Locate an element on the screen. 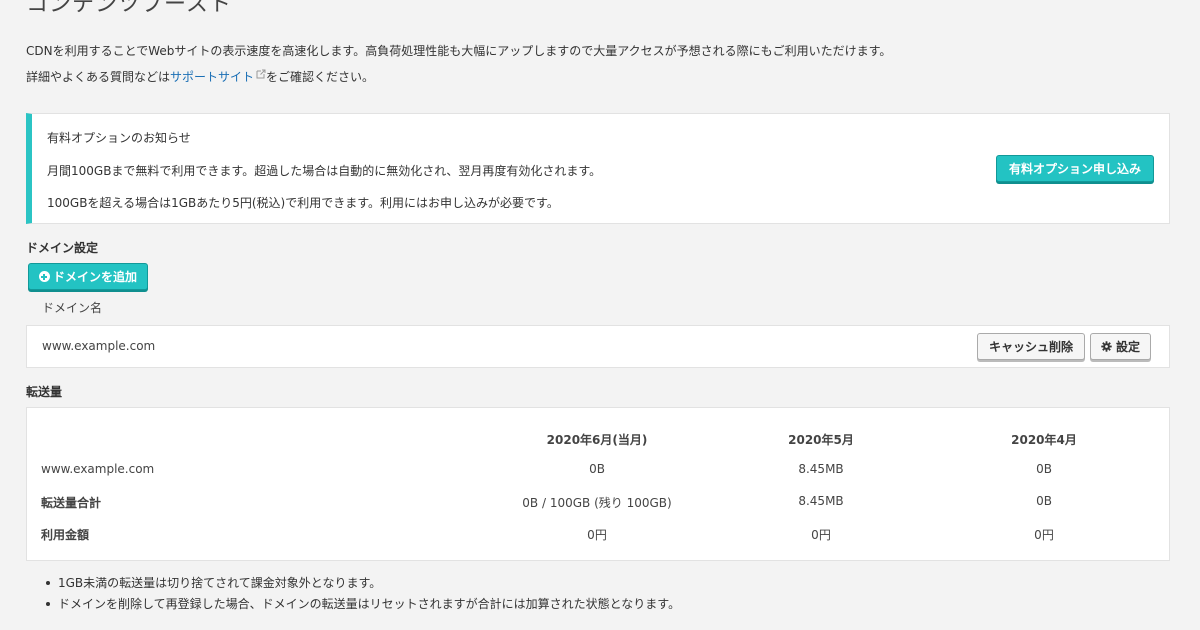 This screenshot has height=630, width=1200. support-site-link: サポートサイト is located at coordinates (212, 77).